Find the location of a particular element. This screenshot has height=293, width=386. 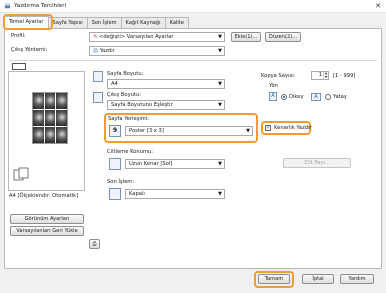

pencil-icon: ✎ is located at coordinates (95, 37).